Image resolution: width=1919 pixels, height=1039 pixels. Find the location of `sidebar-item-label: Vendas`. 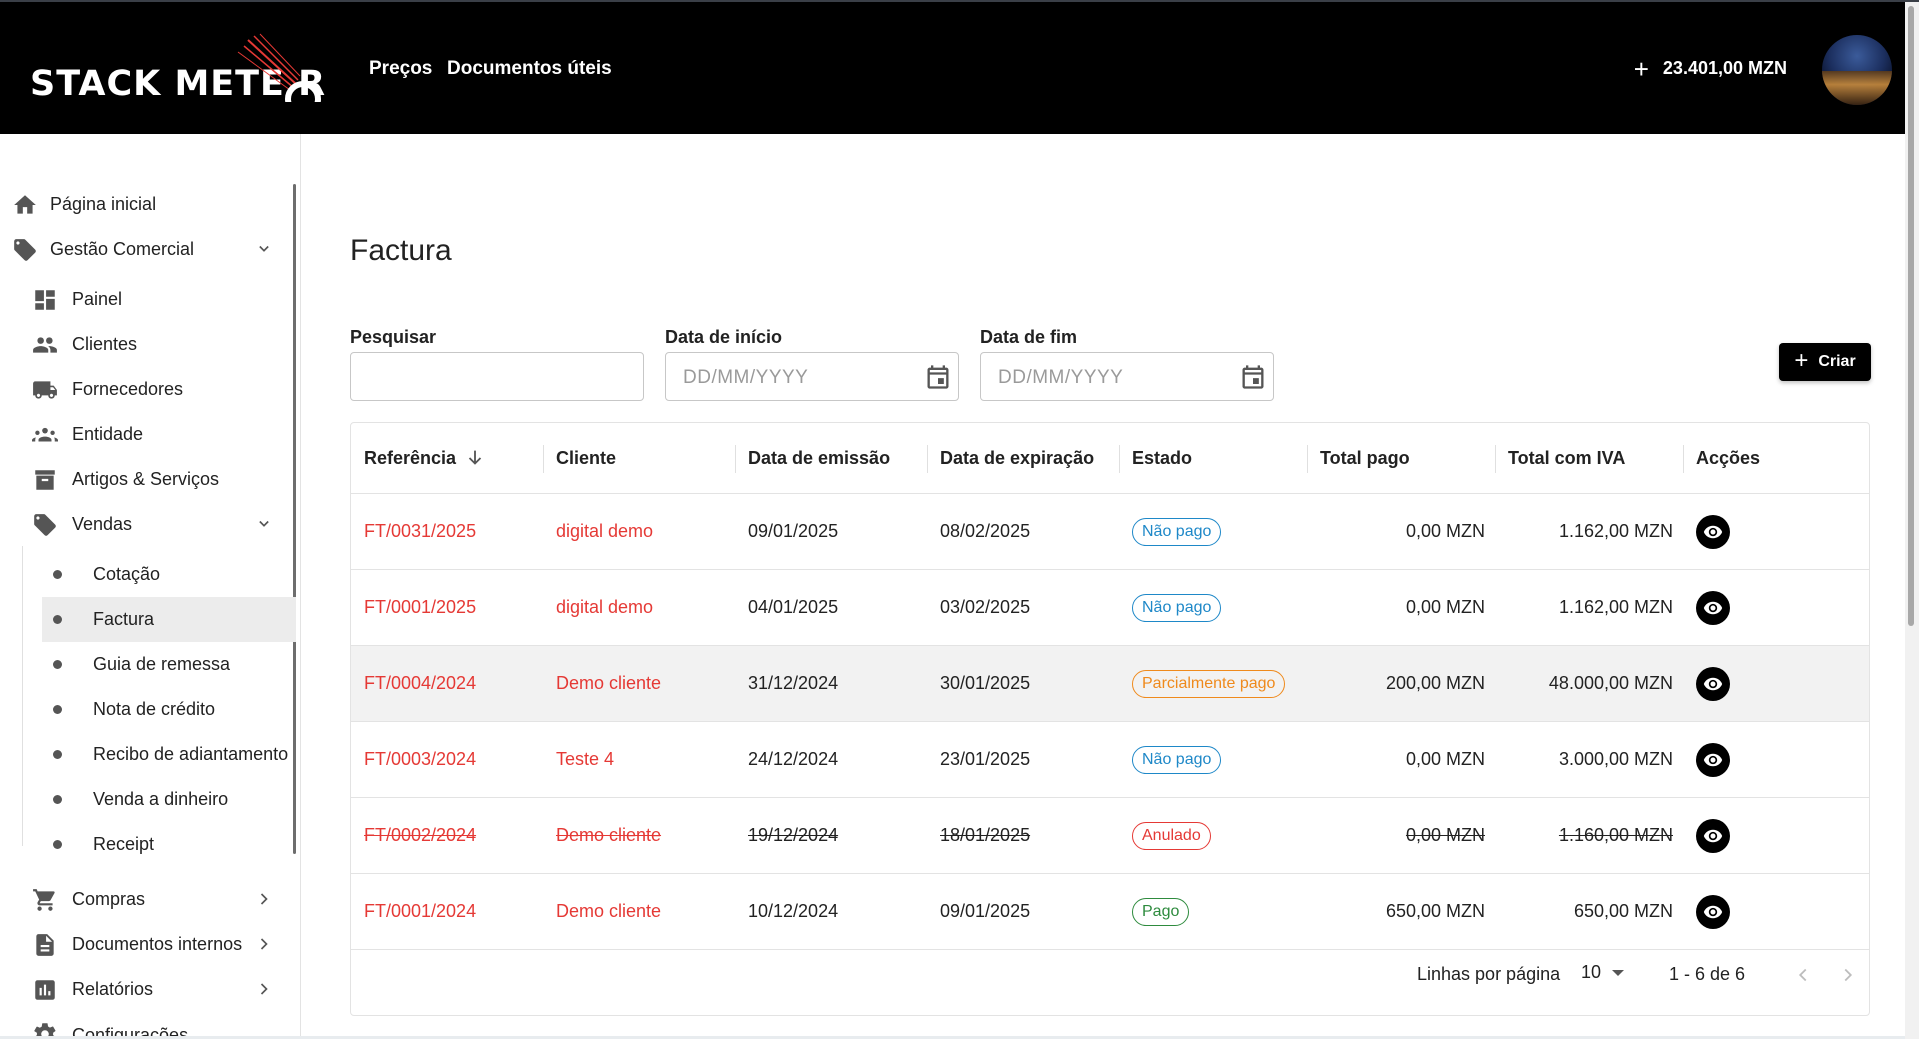

sidebar-item-label: Vendas is located at coordinates (102, 524).